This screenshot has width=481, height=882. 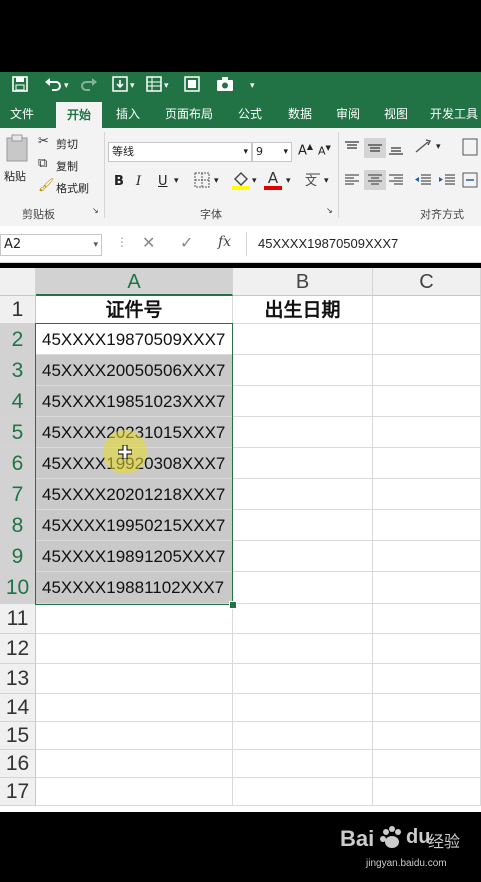 I want to click on copy-icon: ⧉, so click(x=42, y=163).